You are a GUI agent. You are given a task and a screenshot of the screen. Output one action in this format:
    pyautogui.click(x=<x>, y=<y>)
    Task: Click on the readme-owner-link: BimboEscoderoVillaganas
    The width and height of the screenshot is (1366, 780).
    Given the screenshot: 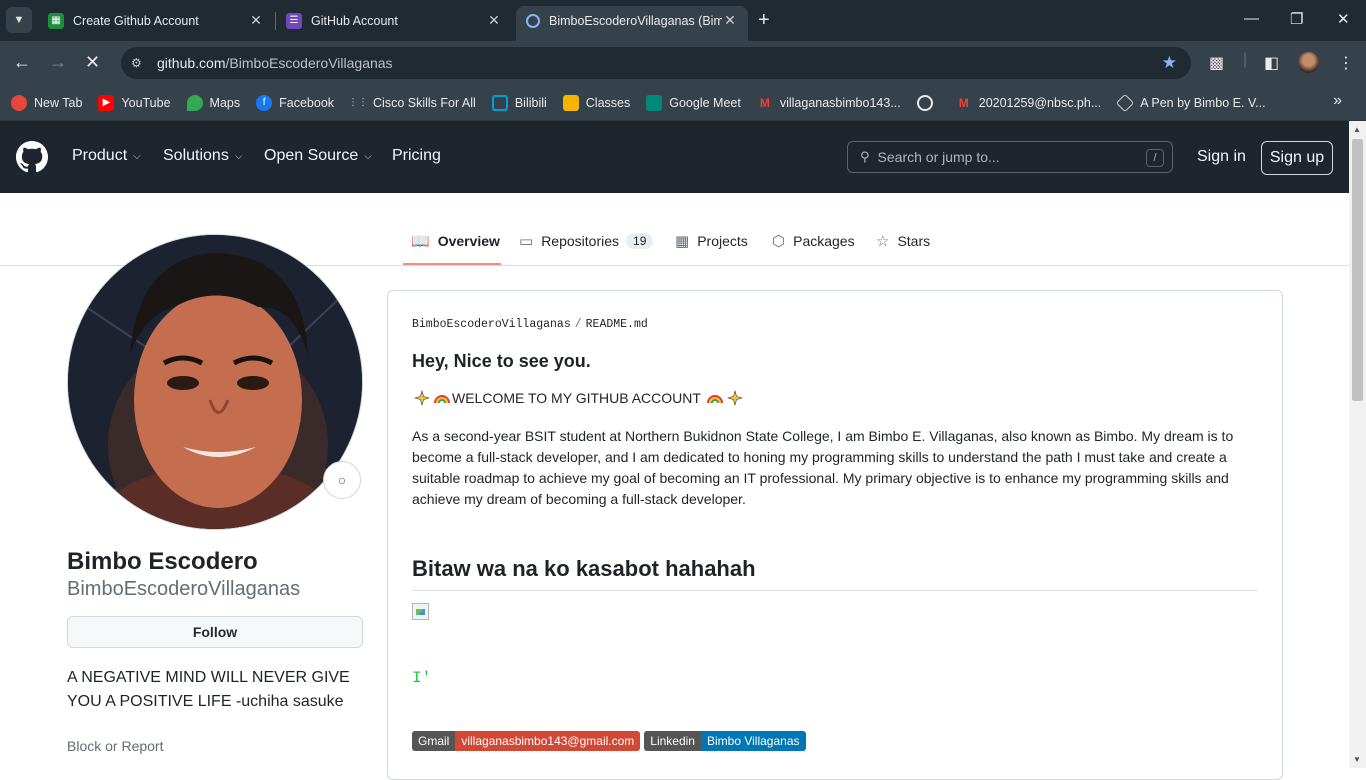 What is the action you would take?
    pyautogui.click(x=491, y=324)
    